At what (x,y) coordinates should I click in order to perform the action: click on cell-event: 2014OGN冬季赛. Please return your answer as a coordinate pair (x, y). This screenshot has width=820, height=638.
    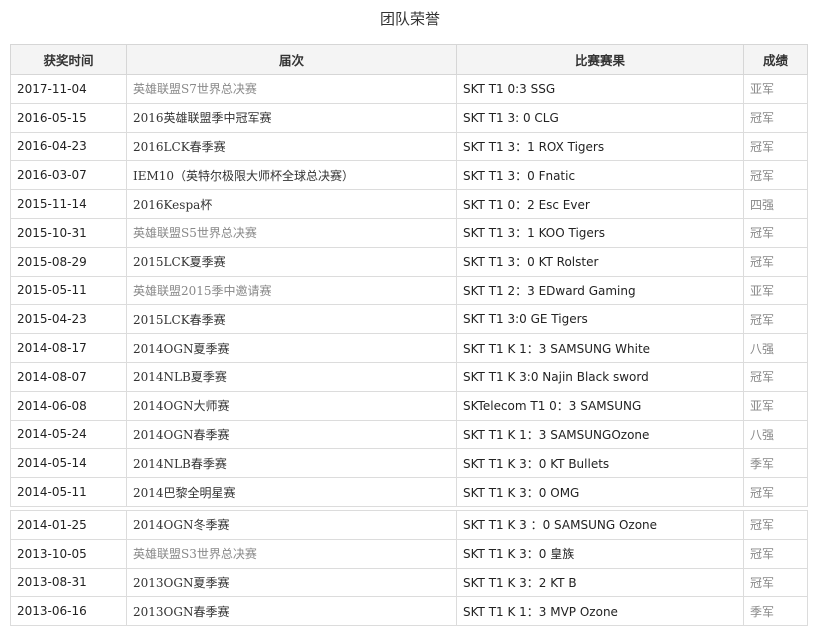
    Looking at the image, I should click on (291, 524).